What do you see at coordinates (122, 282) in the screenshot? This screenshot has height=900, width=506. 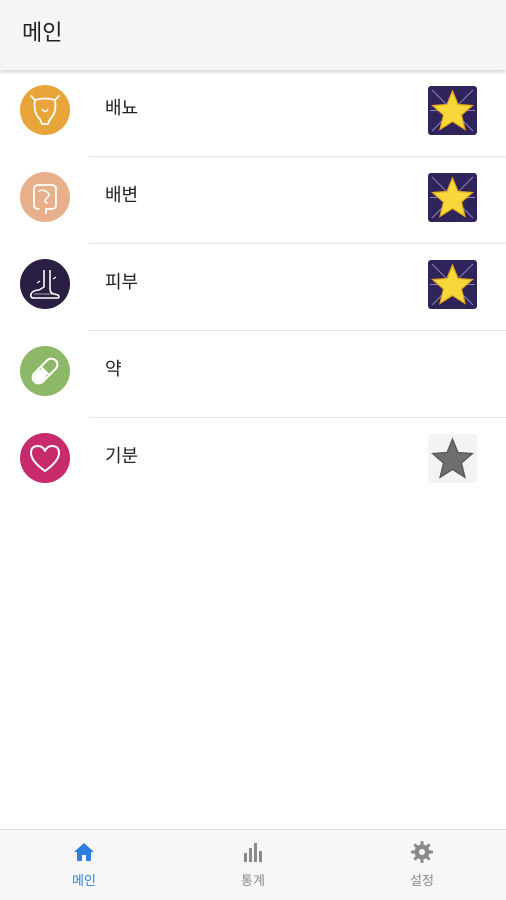 I see `item-label: 피부` at bounding box center [122, 282].